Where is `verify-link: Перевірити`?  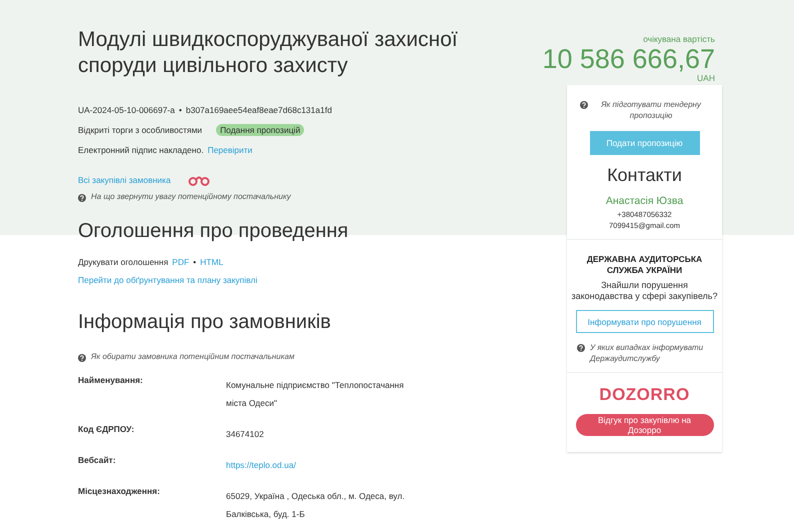
verify-link: Перевірити is located at coordinates (230, 150).